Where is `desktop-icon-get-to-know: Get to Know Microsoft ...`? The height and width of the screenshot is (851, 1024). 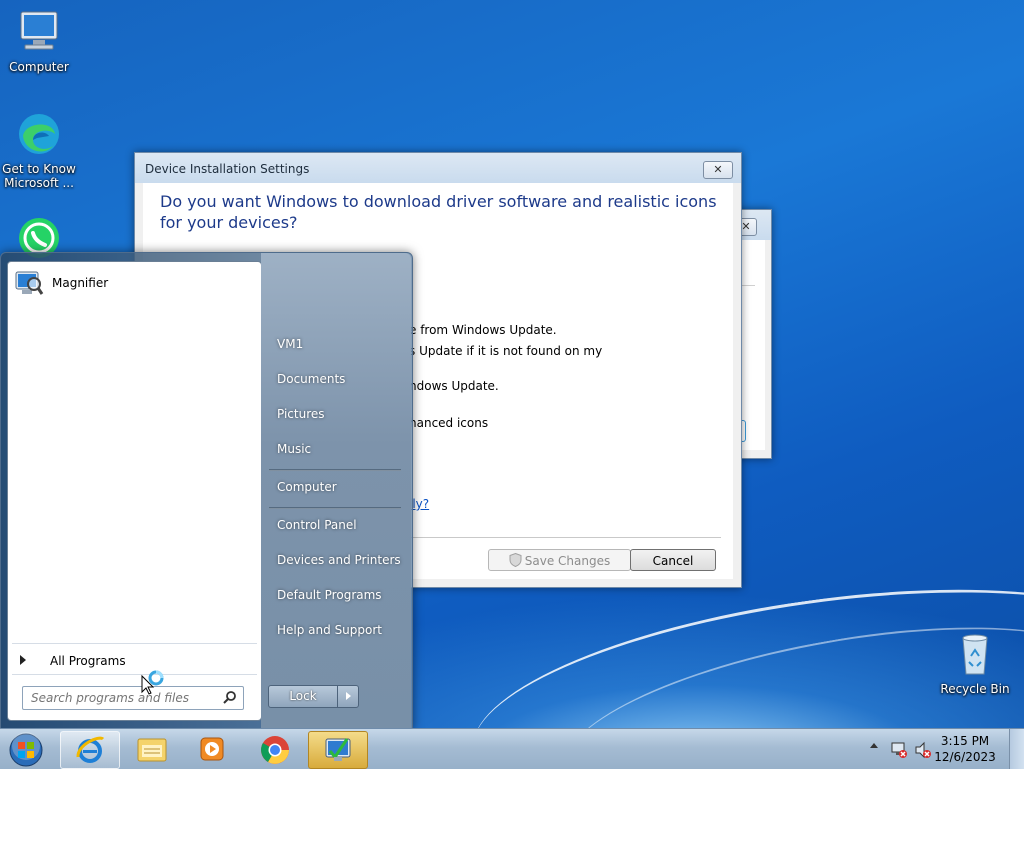
desktop-icon-get-to-know: Get to Know Microsoft ... is located at coordinates (39, 150).